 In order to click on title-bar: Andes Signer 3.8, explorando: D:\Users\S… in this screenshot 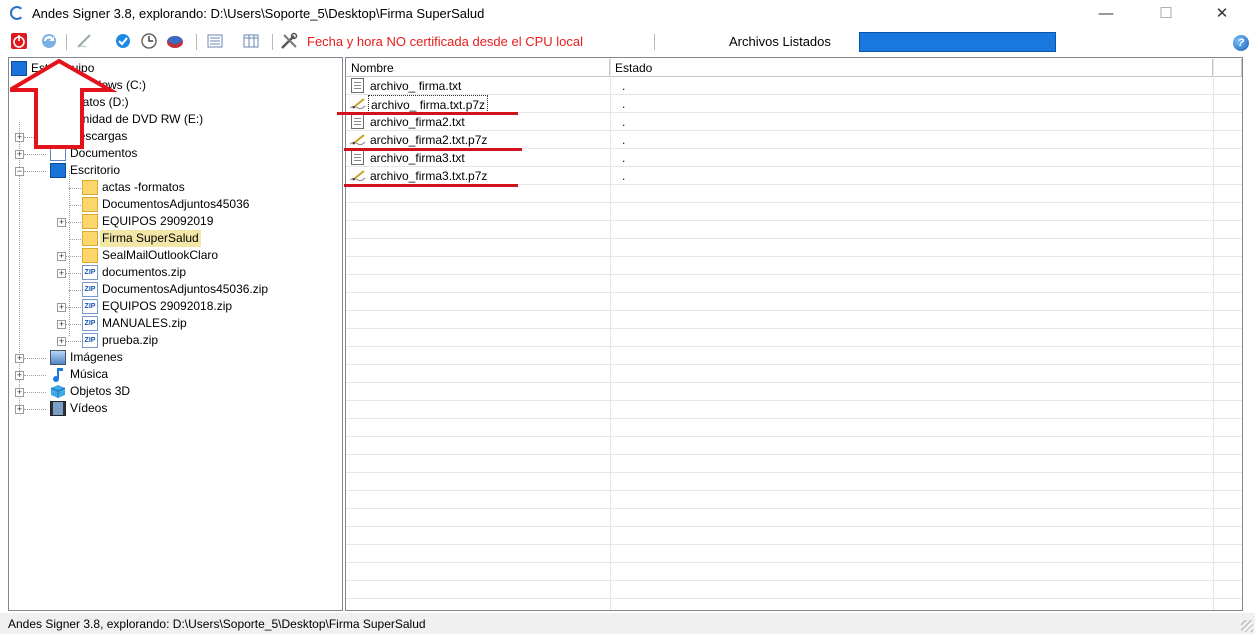, I will do `click(627, 14)`.